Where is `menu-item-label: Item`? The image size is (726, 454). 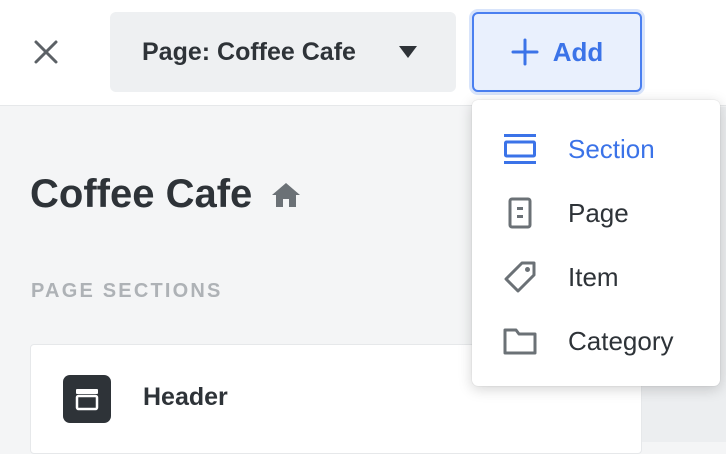 menu-item-label: Item is located at coordinates (593, 276).